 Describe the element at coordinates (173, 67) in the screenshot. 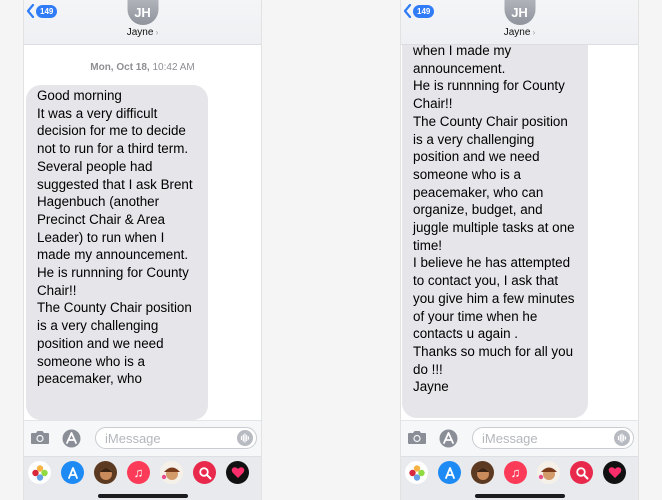

I see `timestamp-time: 10:42 AM` at that location.